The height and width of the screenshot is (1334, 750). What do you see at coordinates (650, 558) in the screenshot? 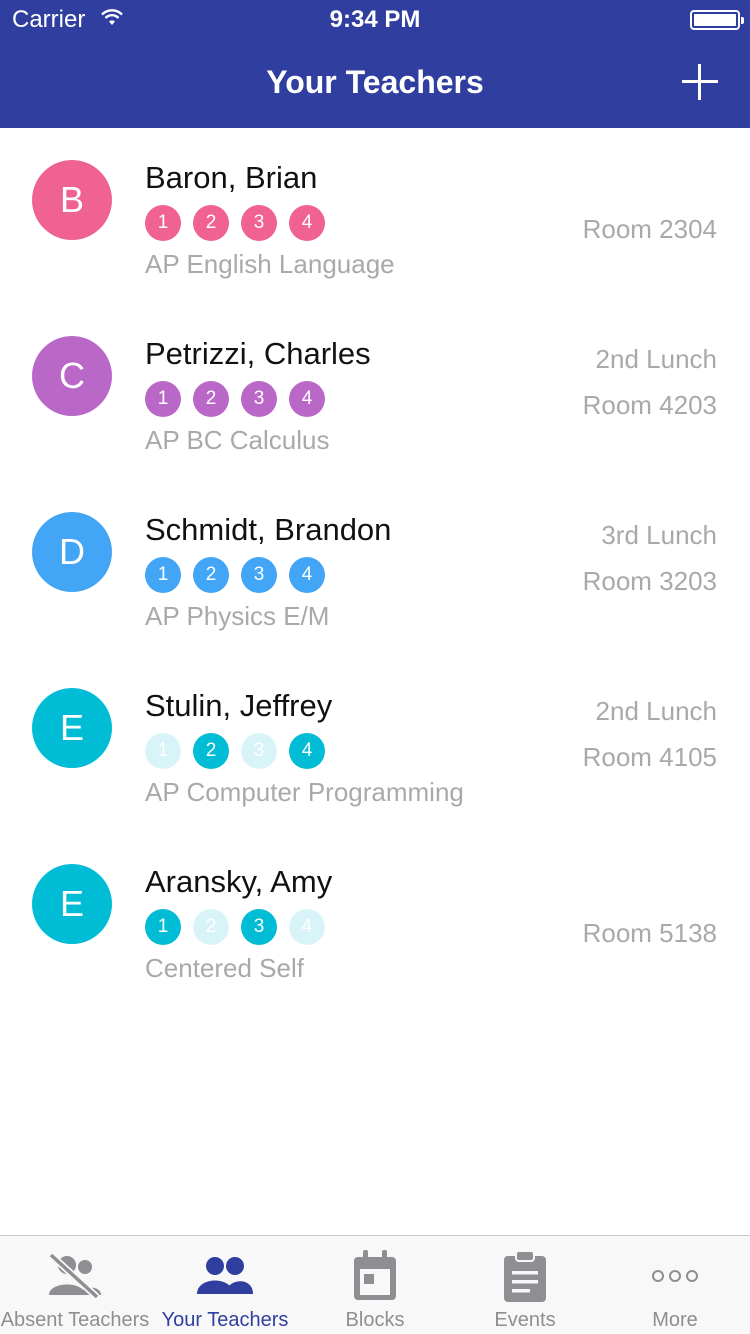
I see `teacher-meta: 3rd Lunch Room 3203` at bounding box center [650, 558].